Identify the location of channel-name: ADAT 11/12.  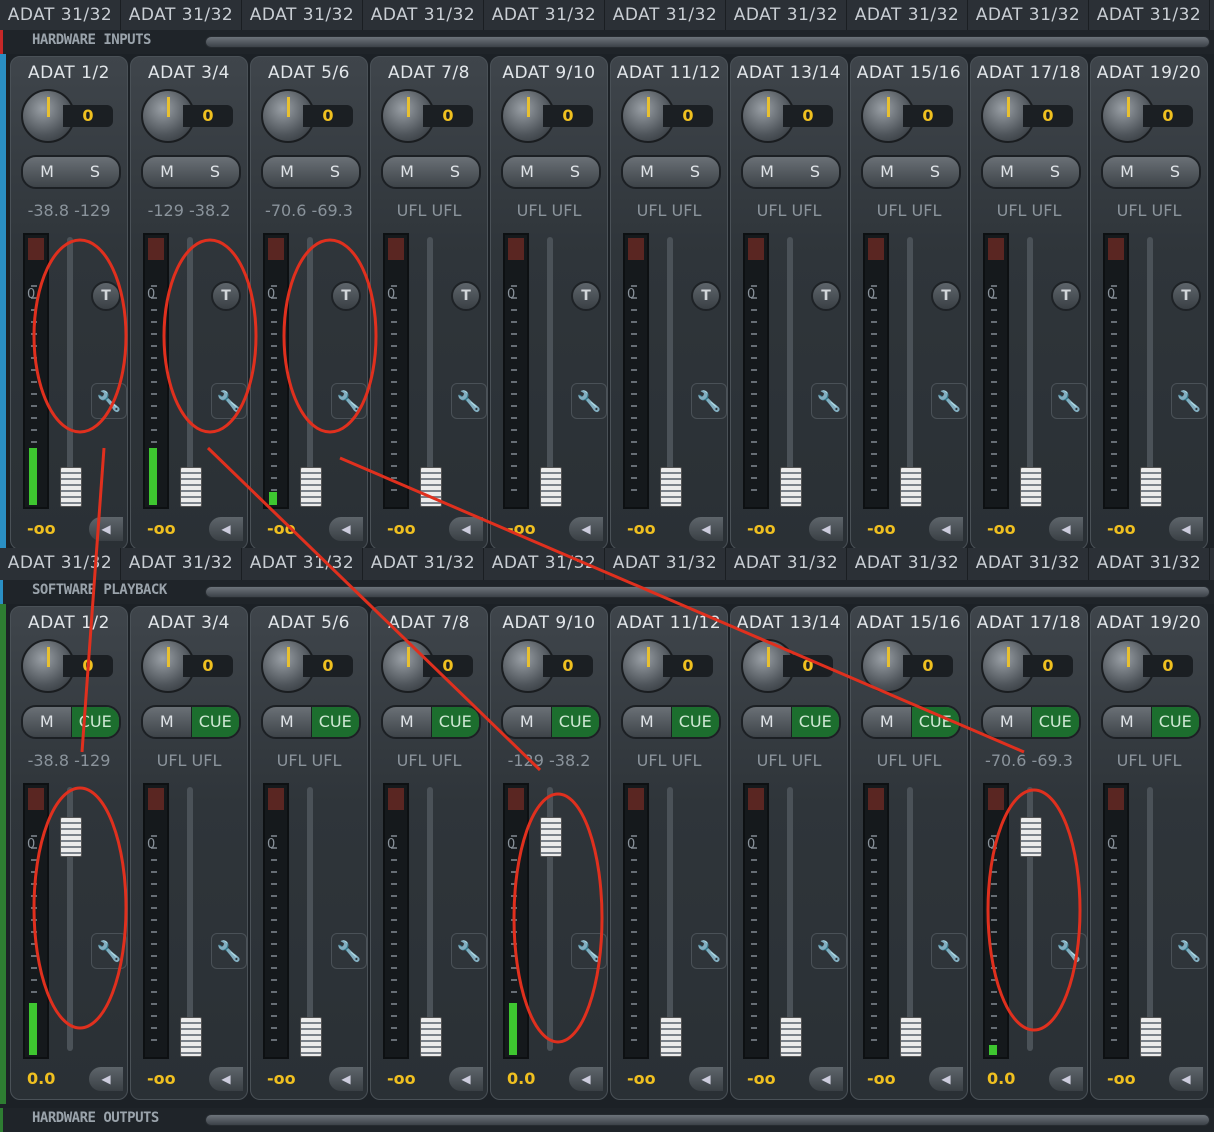
(669, 623).